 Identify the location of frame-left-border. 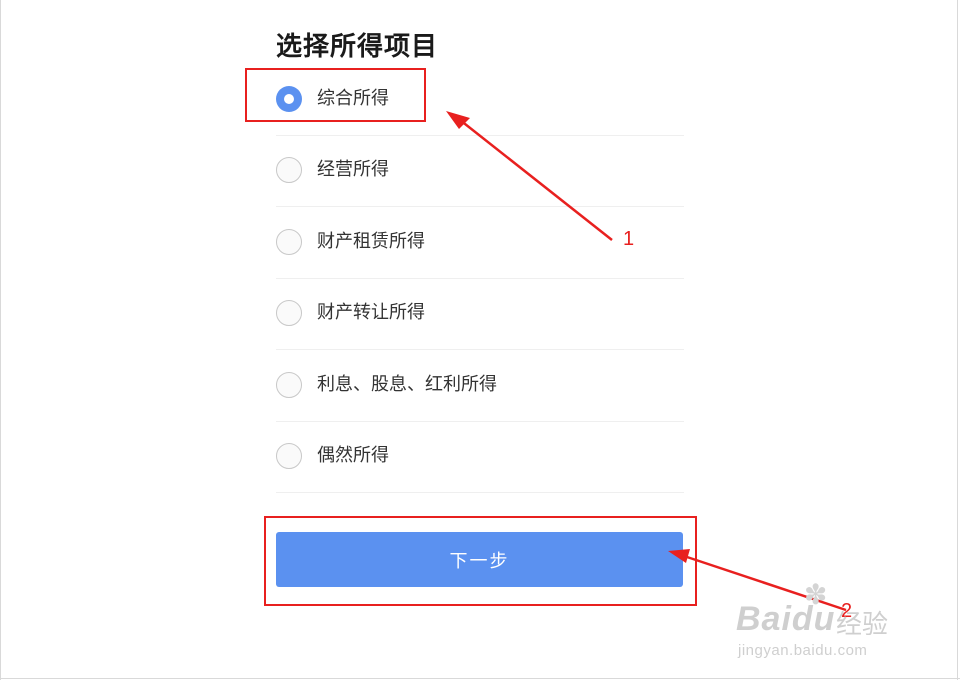
(0, 340).